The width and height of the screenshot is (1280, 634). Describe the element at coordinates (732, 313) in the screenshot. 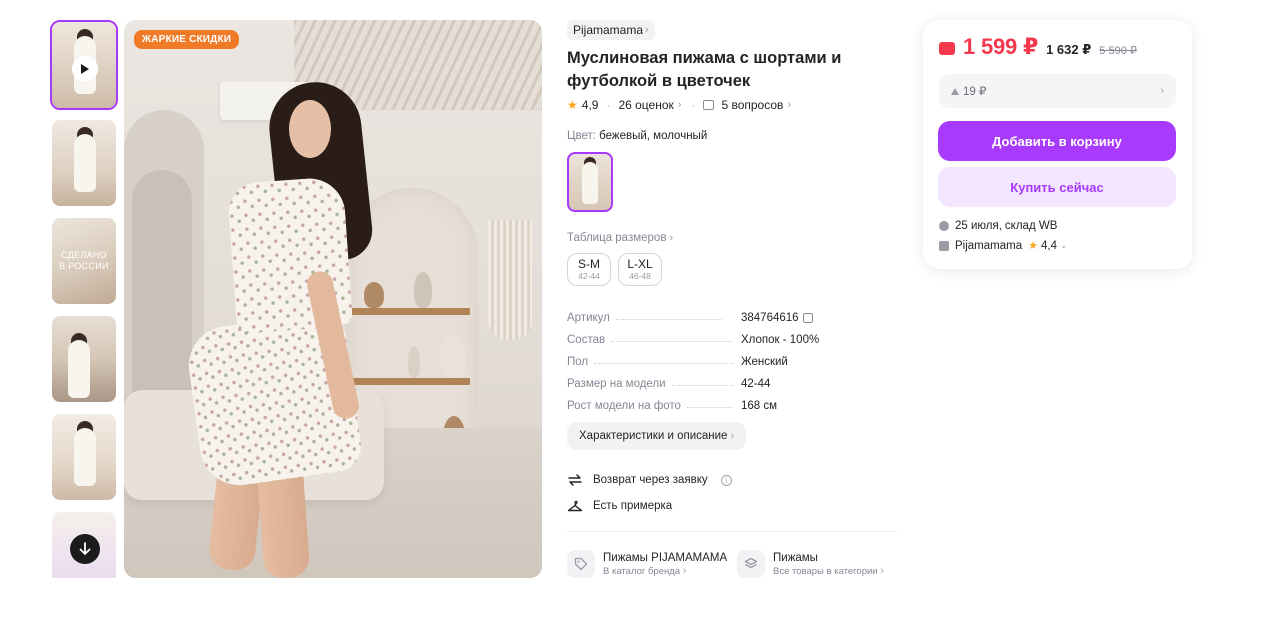

I see `spec-row-article: Артикул 384764616` at that location.